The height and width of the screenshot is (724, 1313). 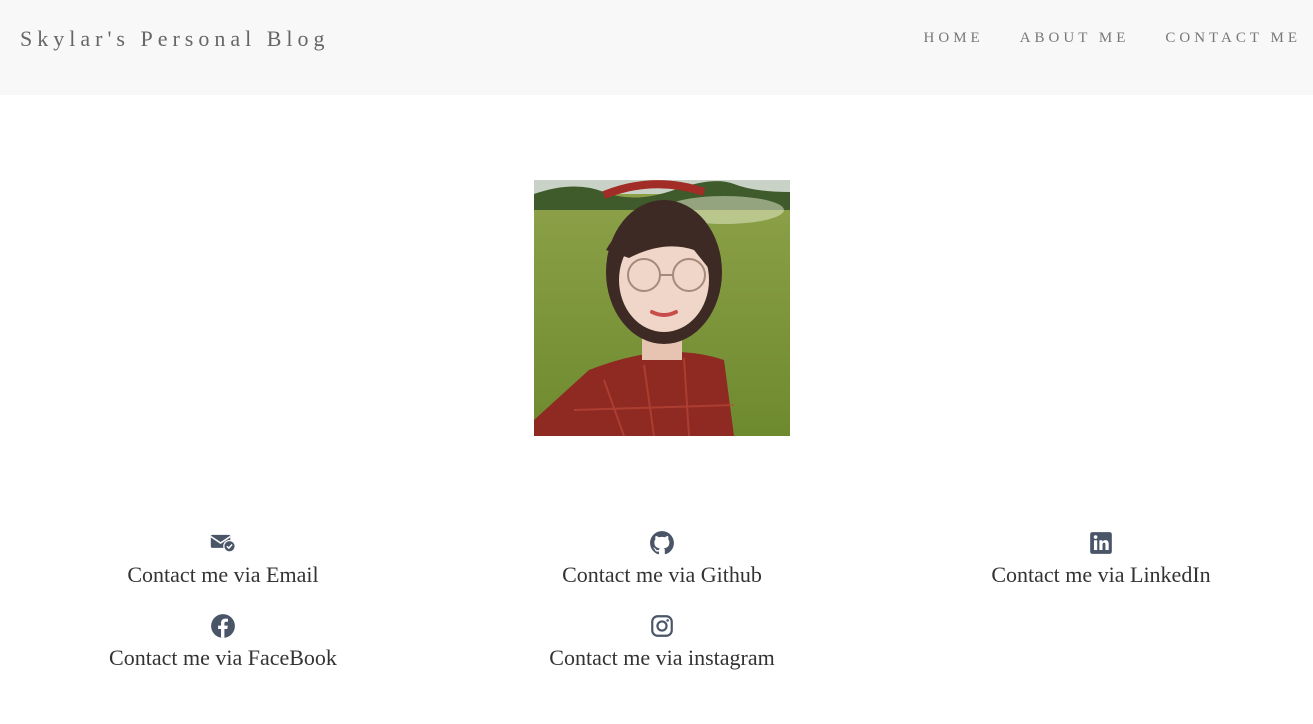 What do you see at coordinates (662, 575) in the screenshot?
I see `contact-github-label: Contact me via Github` at bounding box center [662, 575].